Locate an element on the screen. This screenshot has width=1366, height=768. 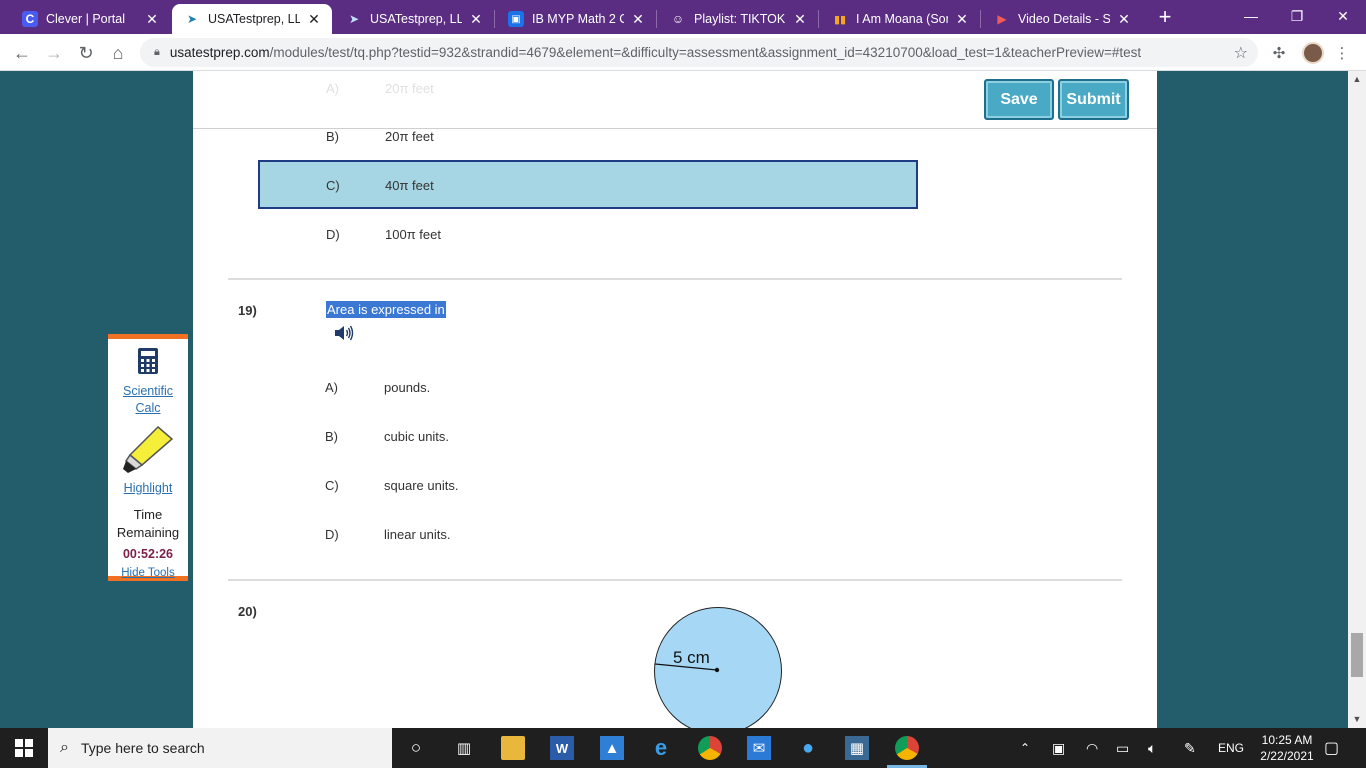
meet-now-icon: ▣ is located at coordinates (1058, 748).